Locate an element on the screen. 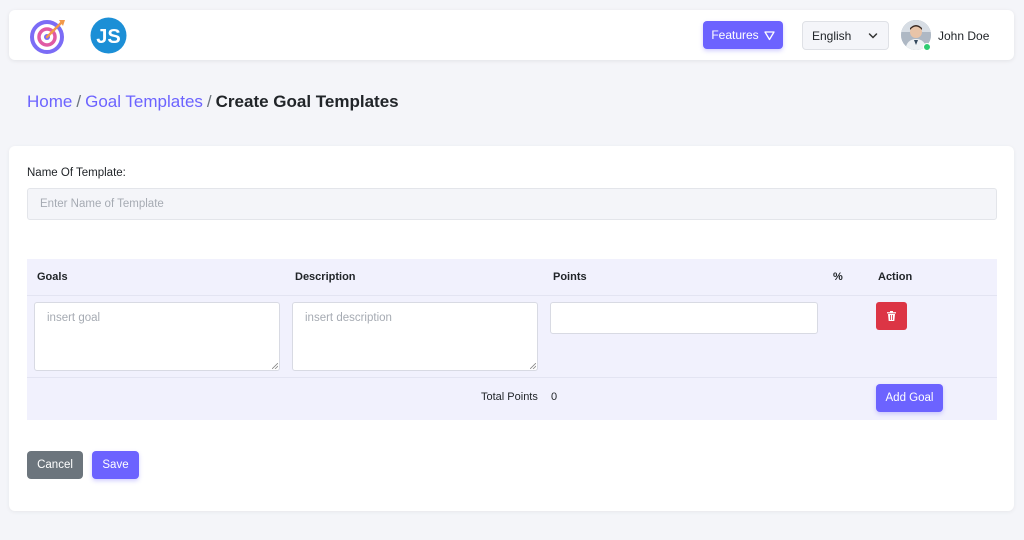 The width and height of the screenshot is (1024, 540). column-header-goals: Goals is located at coordinates (52, 277).